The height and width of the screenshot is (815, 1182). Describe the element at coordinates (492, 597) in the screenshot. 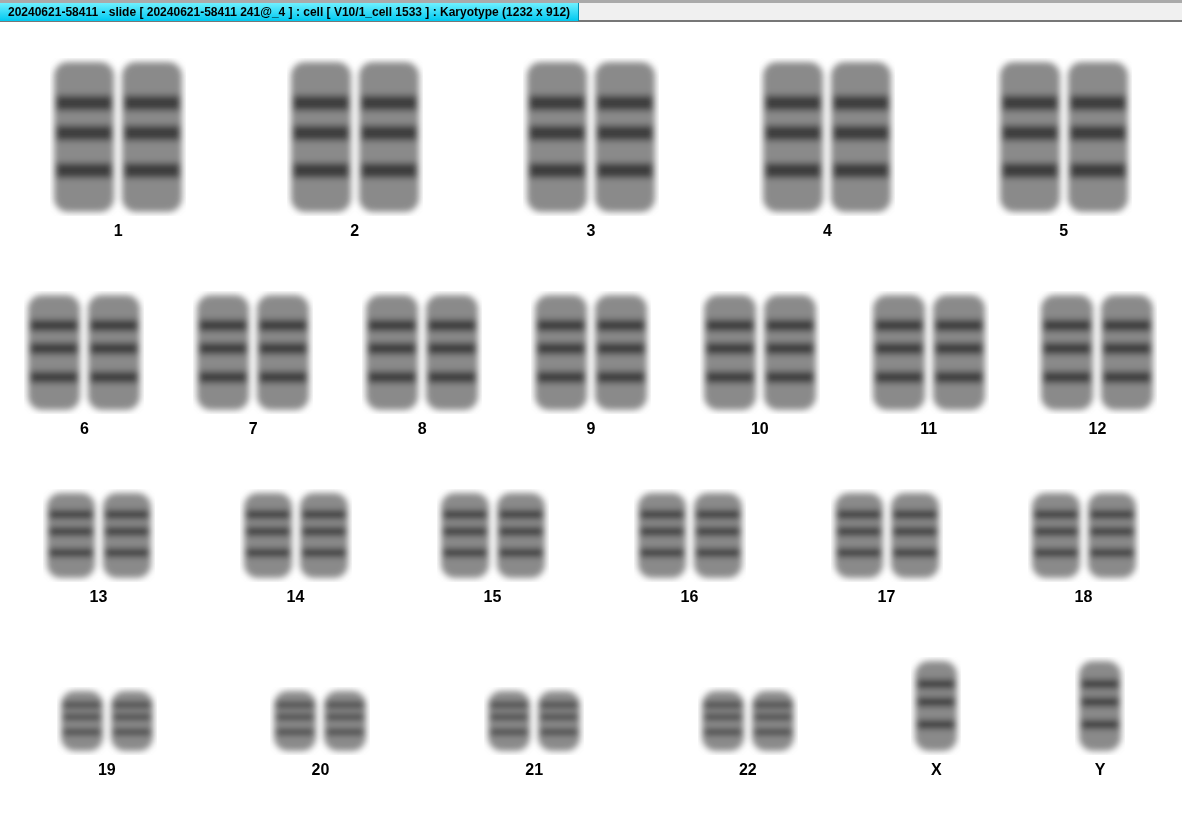

I see `chromosome-label: 15` at that location.